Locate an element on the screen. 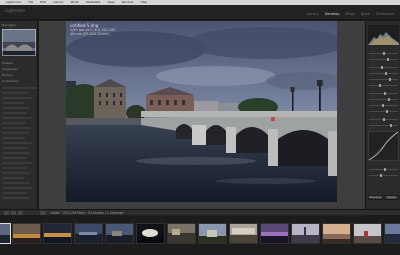  history-label: History is located at coordinates (7, 75).